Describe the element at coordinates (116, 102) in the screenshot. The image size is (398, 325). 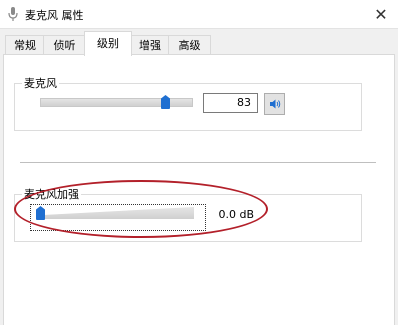
I see `microphone-slider-track` at that location.